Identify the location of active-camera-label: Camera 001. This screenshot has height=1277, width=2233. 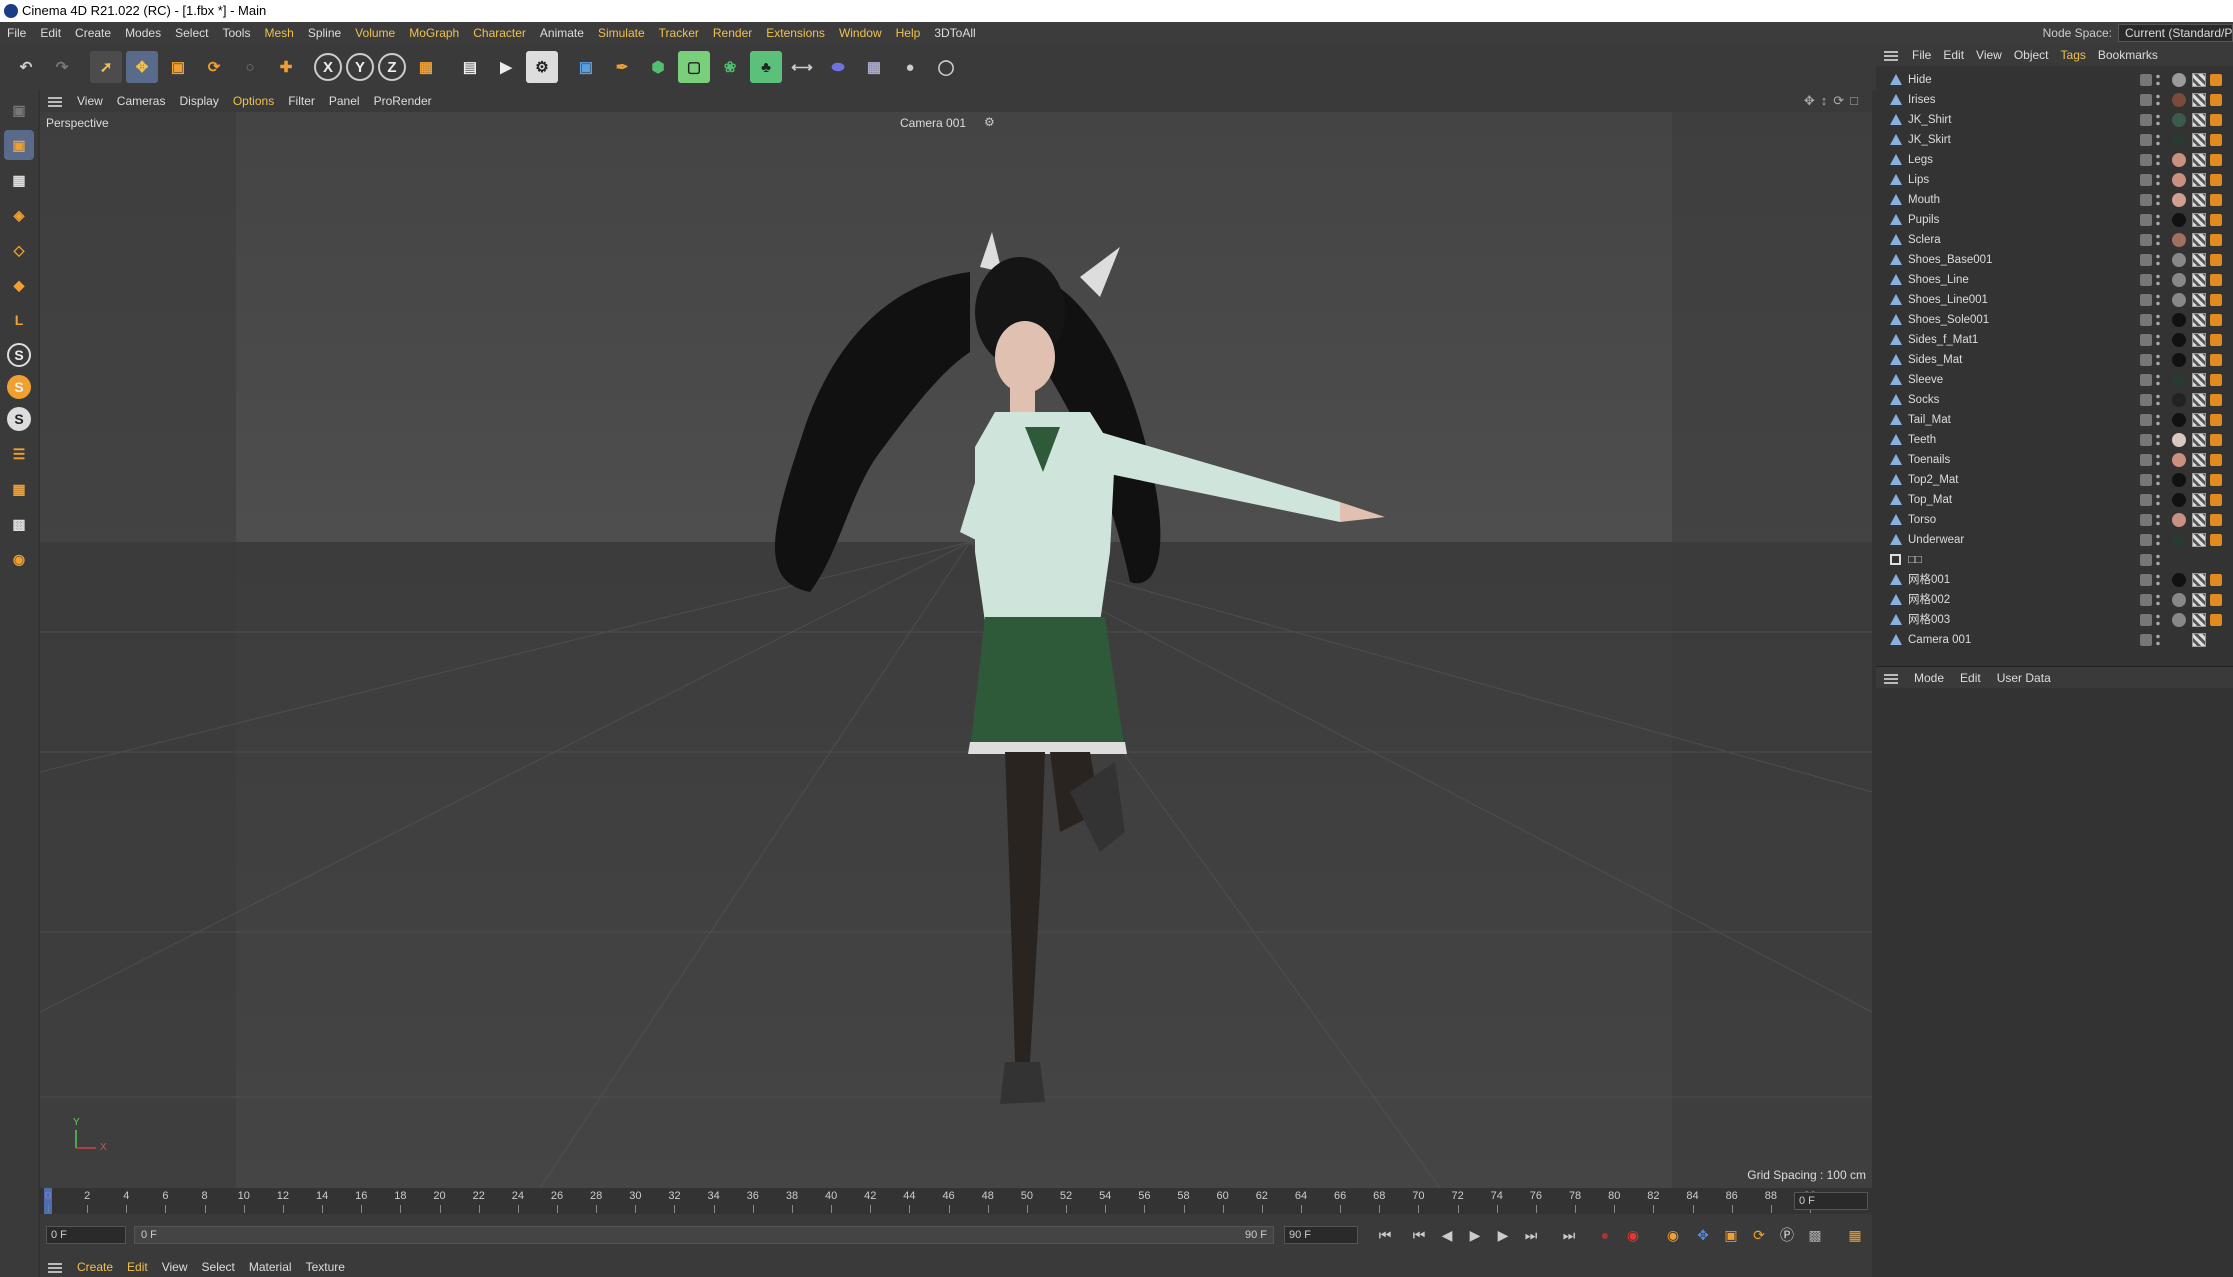
(933, 123).